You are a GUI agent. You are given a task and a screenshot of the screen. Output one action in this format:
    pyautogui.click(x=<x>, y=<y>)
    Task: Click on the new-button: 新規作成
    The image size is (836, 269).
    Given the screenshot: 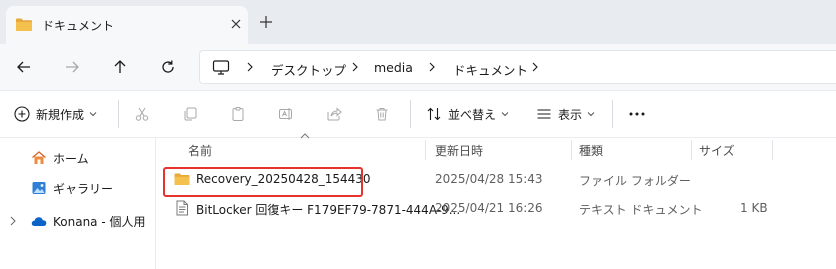 What is the action you would take?
    pyautogui.click(x=55, y=114)
    